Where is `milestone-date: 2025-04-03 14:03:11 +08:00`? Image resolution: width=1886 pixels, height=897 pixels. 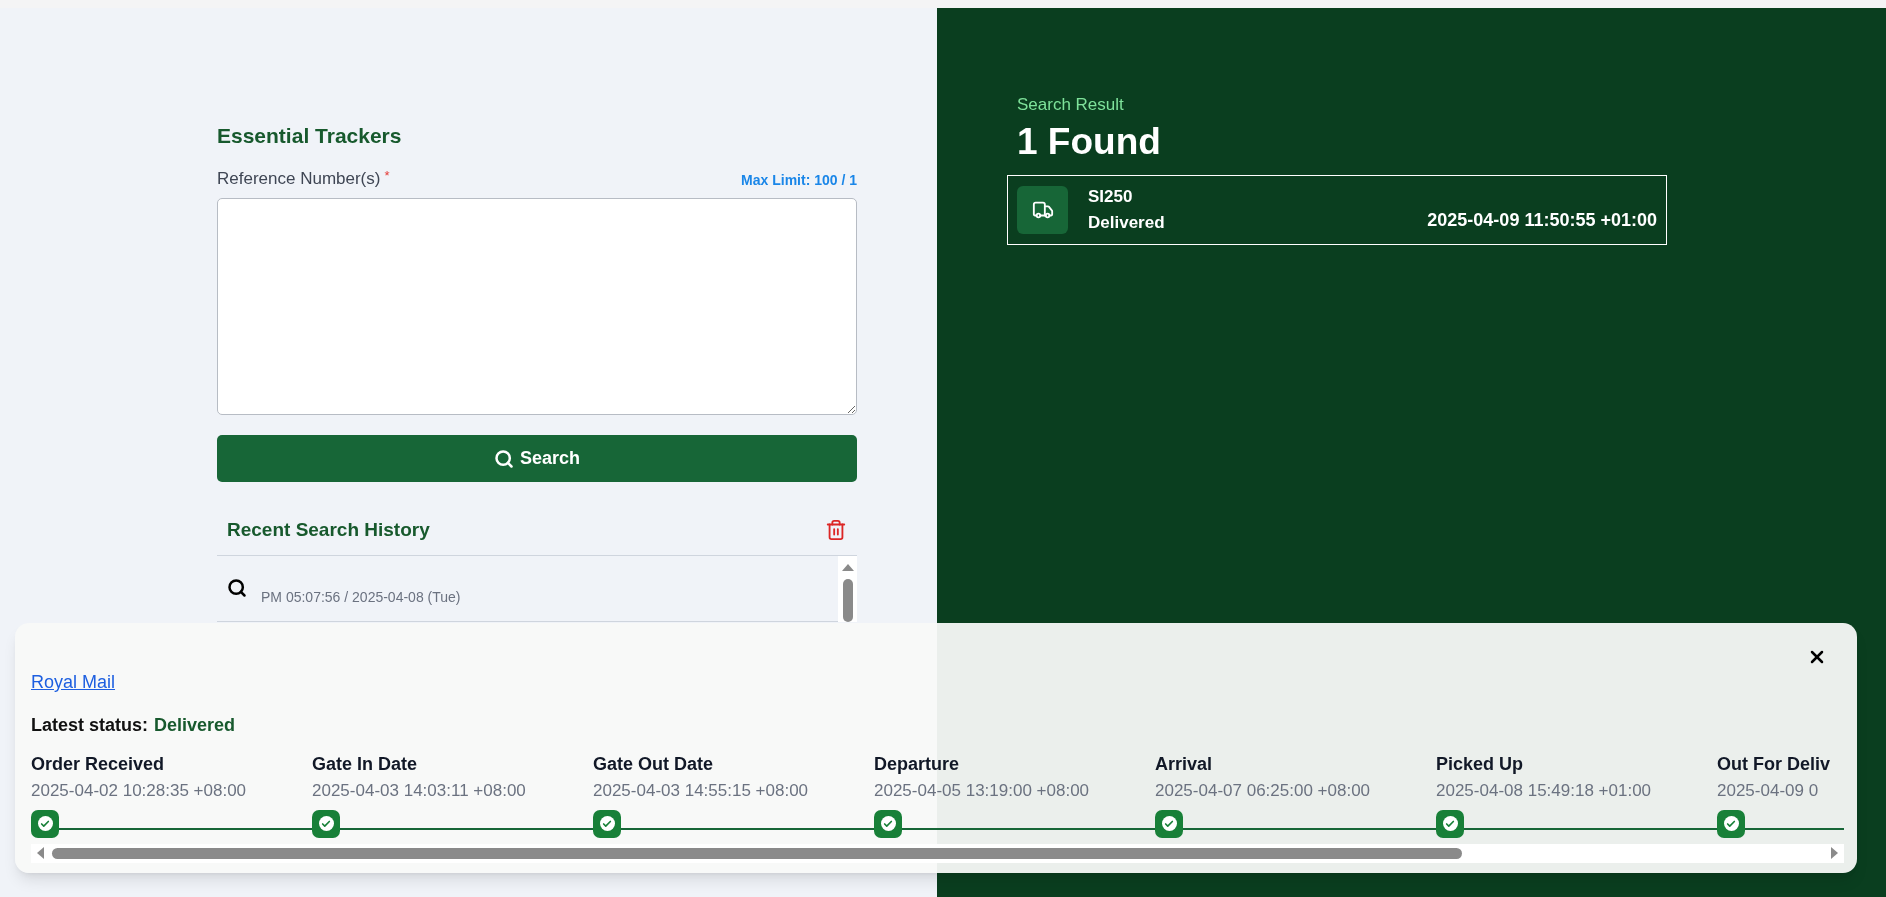 milestone-date: 2025-04-03 14:03:11 +08:00 is located at coordinates (419, 791).